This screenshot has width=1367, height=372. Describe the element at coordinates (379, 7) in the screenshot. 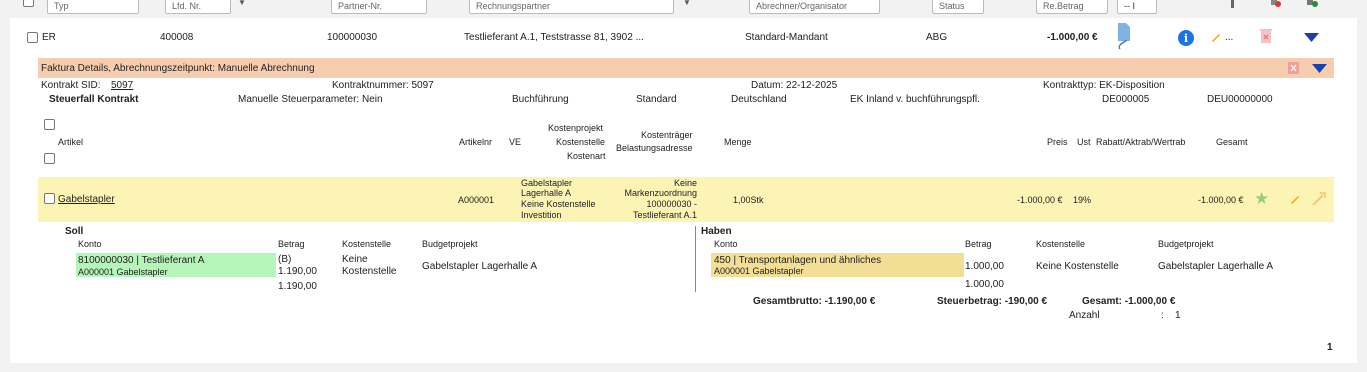

I see `filter-partner-nr: Partner-Nr.` at that location.